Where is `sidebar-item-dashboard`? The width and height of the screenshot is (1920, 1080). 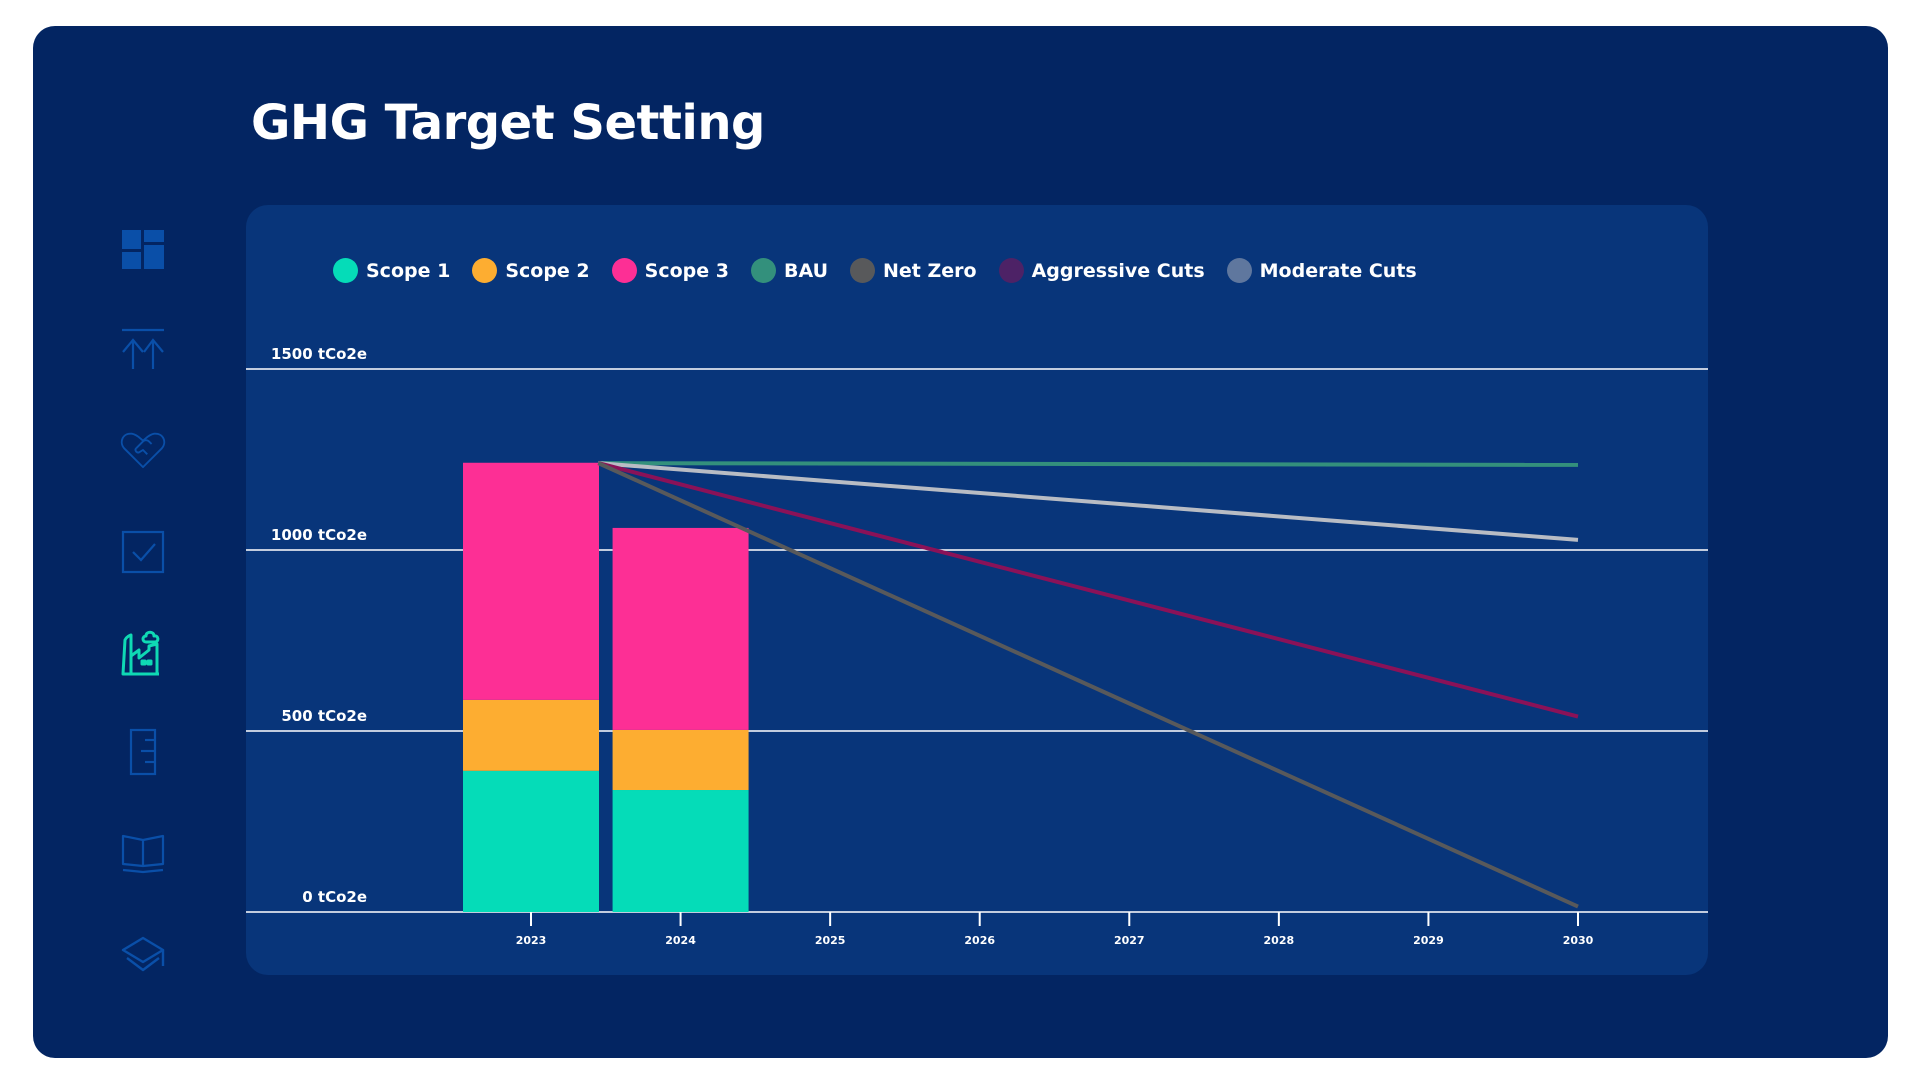 sidebar-item-dashboard is located at coordinates (143, 250).